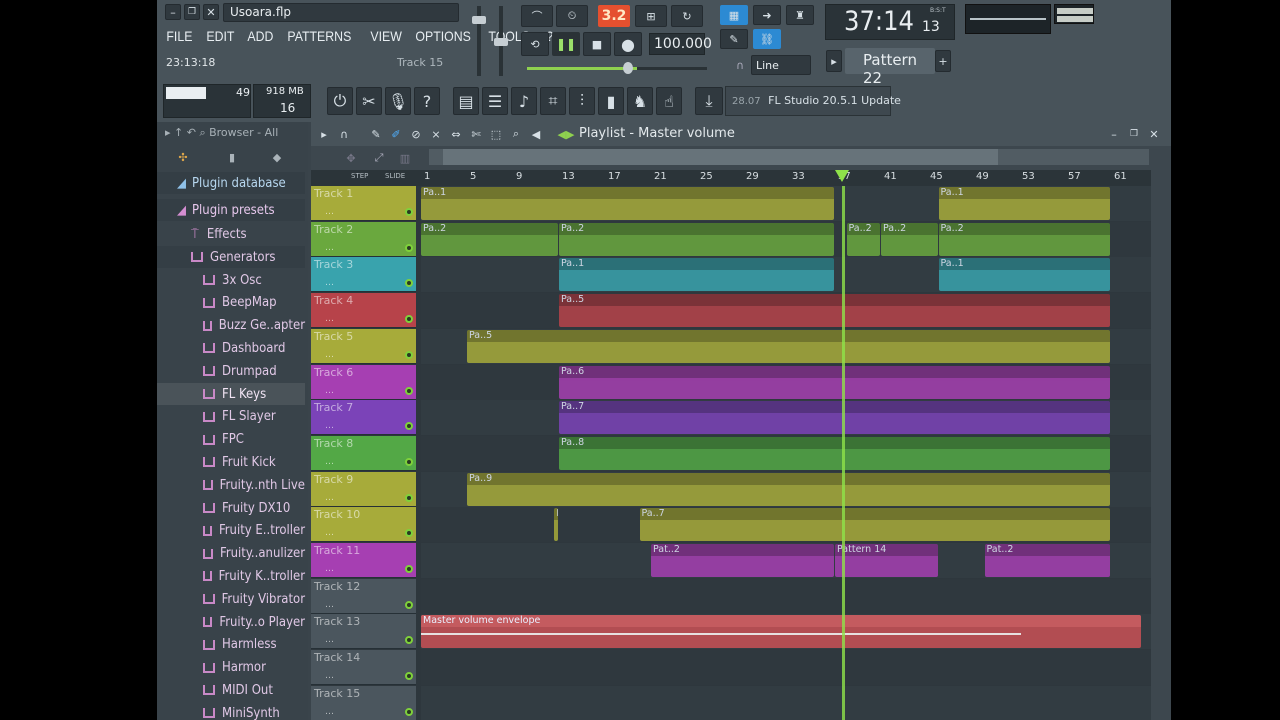  What do you see at coordinates (1047, 560) in the screenshot?
I see `pattern-clip: Pat..2` at bounding box center [1047, 560].